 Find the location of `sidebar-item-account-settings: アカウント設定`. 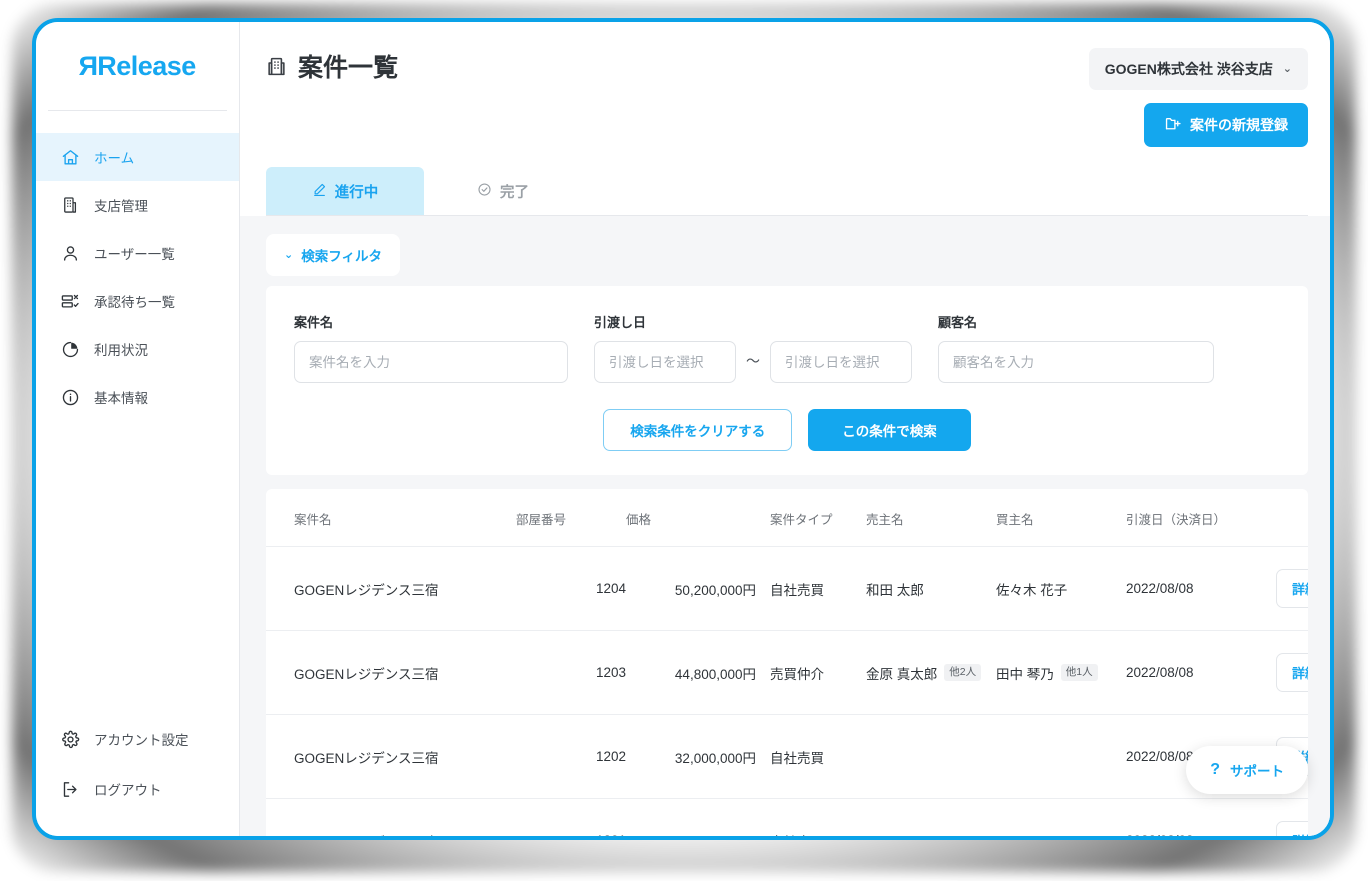

sidebar-item-account-settings: アカウント設定 is located at coordinates (137, 739).